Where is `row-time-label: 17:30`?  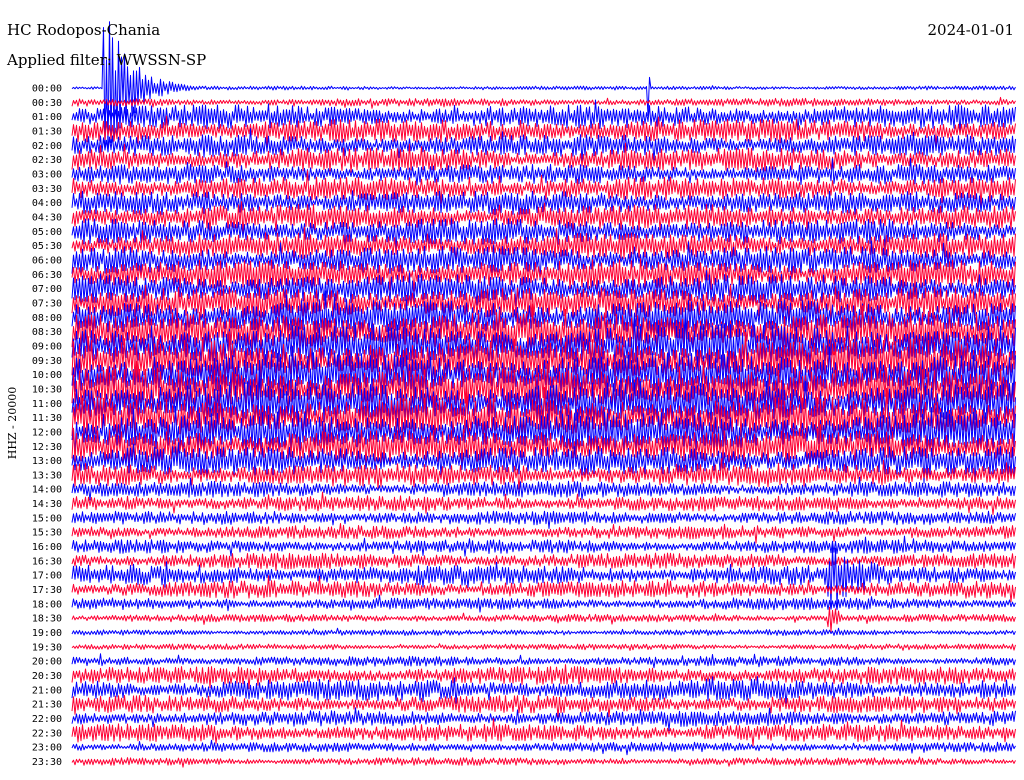
row-time-label: 17:30 is located at coordinates (47, 590).